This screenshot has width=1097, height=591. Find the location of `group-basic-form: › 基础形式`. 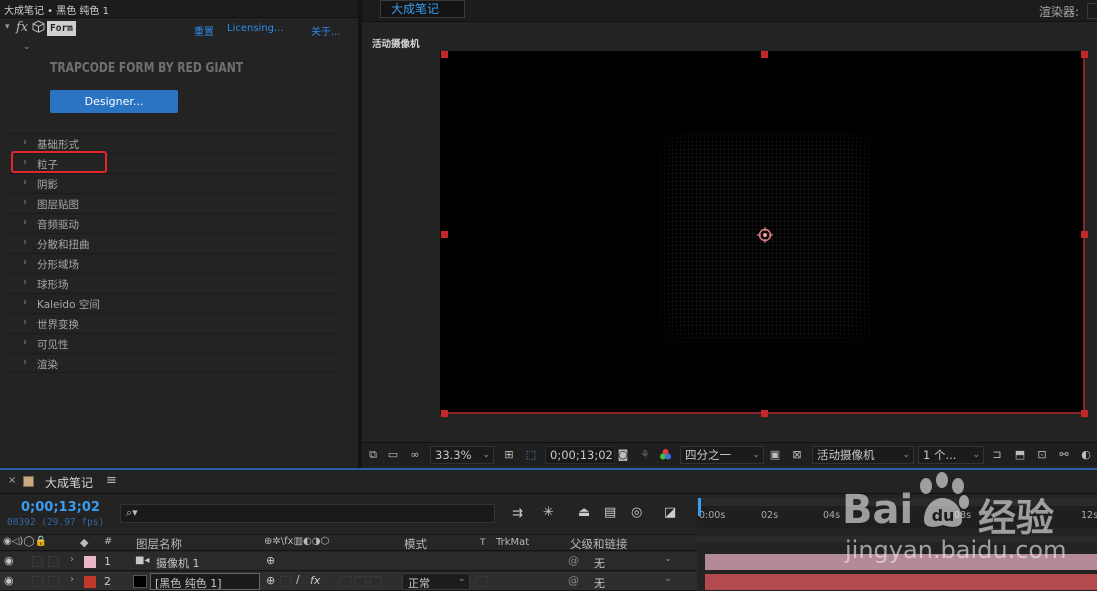

group-basic-form: › 基础形式 is located at coordinates (173, 143).